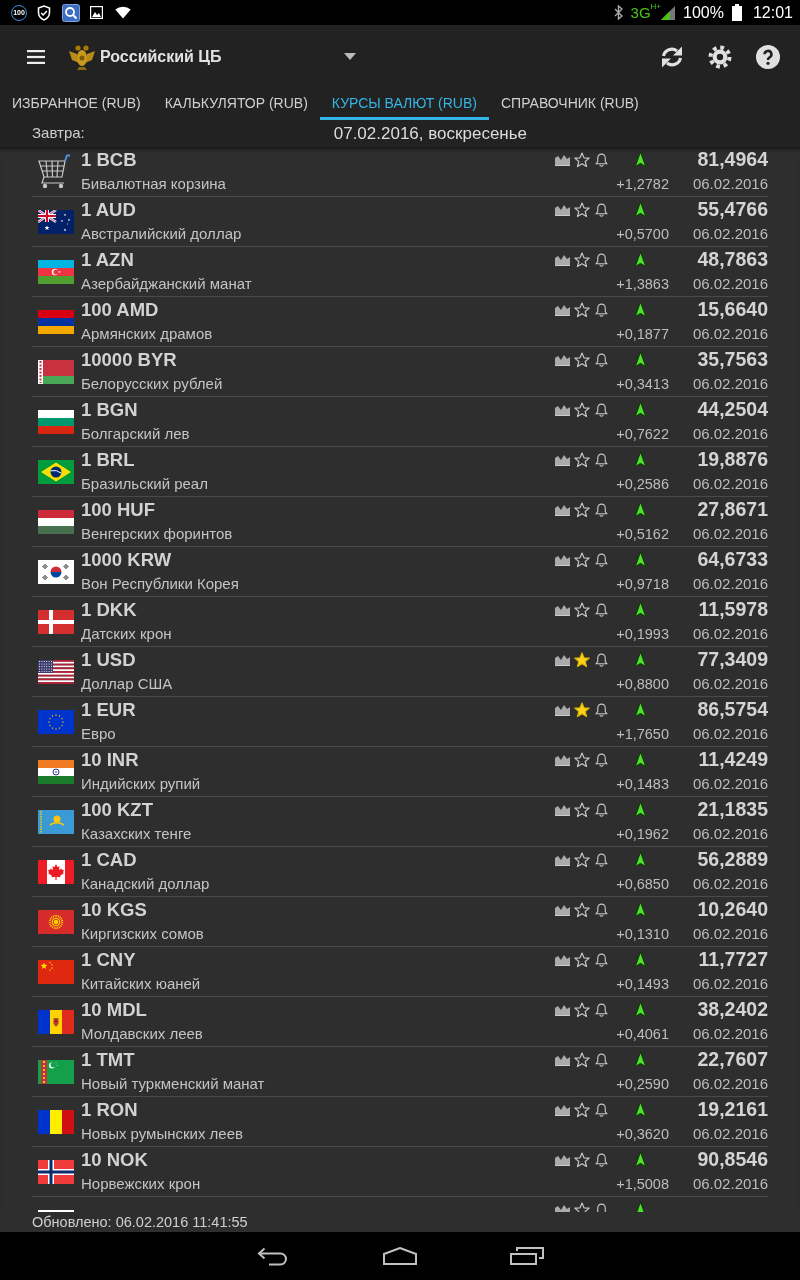  Describe the element at coordinates (144, 484) in the screenshot. I see `currency-name: Бразильский реал` at that location.